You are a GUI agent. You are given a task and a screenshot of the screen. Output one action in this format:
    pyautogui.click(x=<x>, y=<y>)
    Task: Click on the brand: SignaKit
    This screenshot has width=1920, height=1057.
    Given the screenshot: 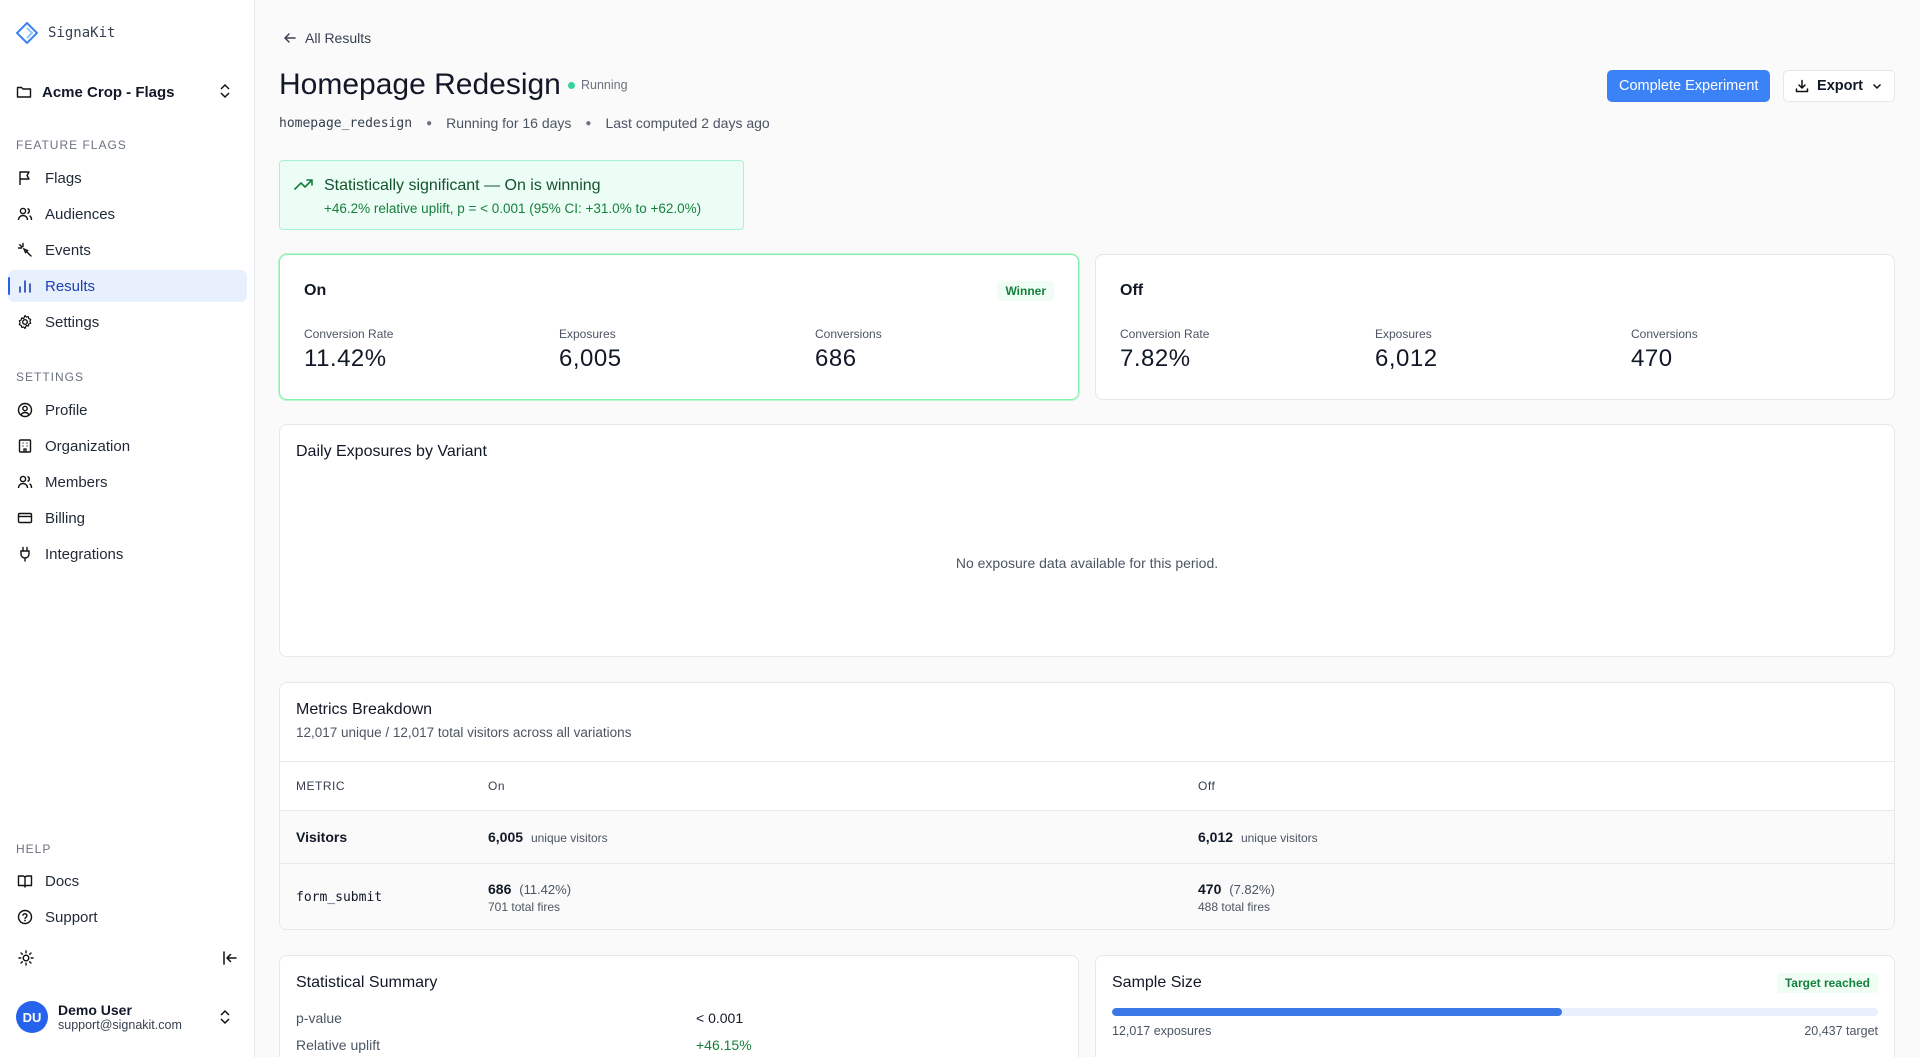 What is the action you would take?
    pyautogui.click(x=65, y=33)
    